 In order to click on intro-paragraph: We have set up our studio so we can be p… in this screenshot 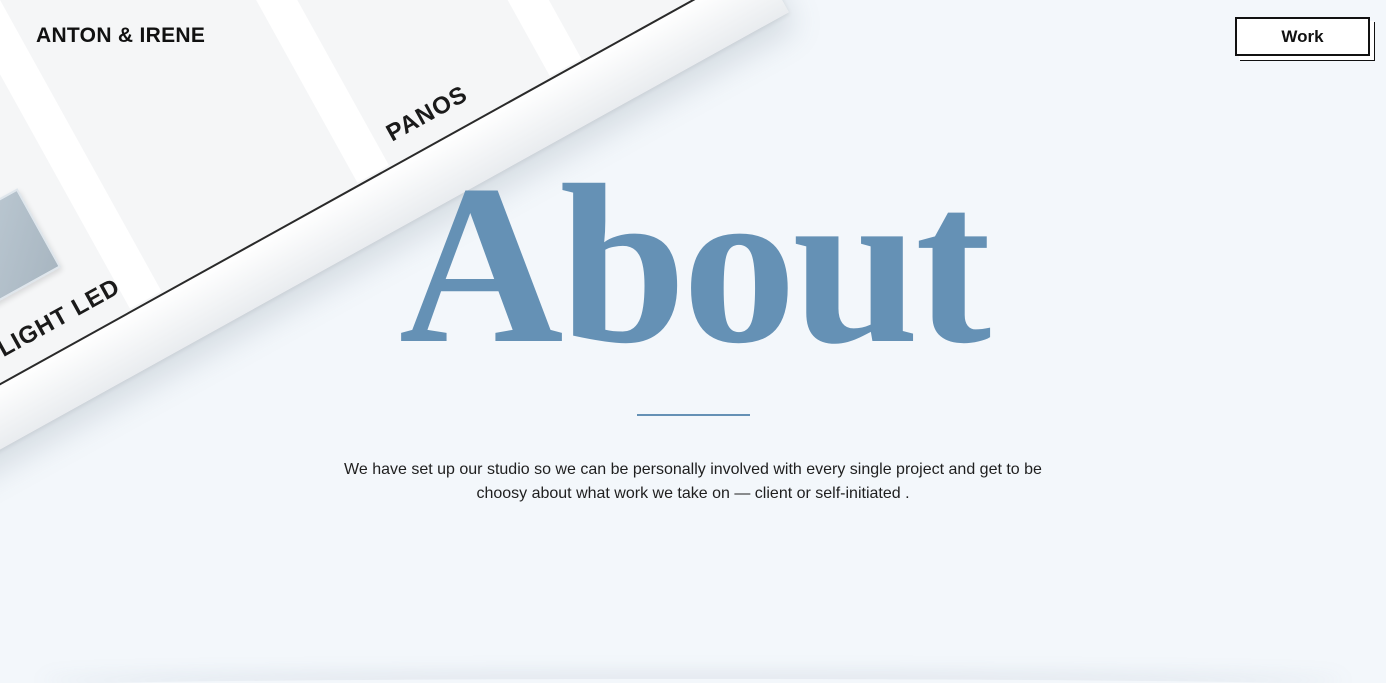, I will do `click(693, 481)`.